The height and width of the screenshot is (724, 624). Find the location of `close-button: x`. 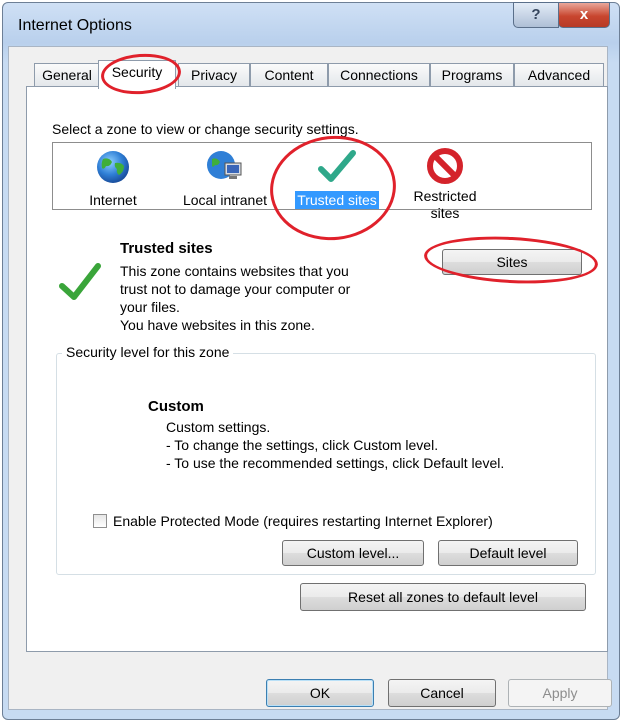

close-button: x is located at coordinates (584, 15).